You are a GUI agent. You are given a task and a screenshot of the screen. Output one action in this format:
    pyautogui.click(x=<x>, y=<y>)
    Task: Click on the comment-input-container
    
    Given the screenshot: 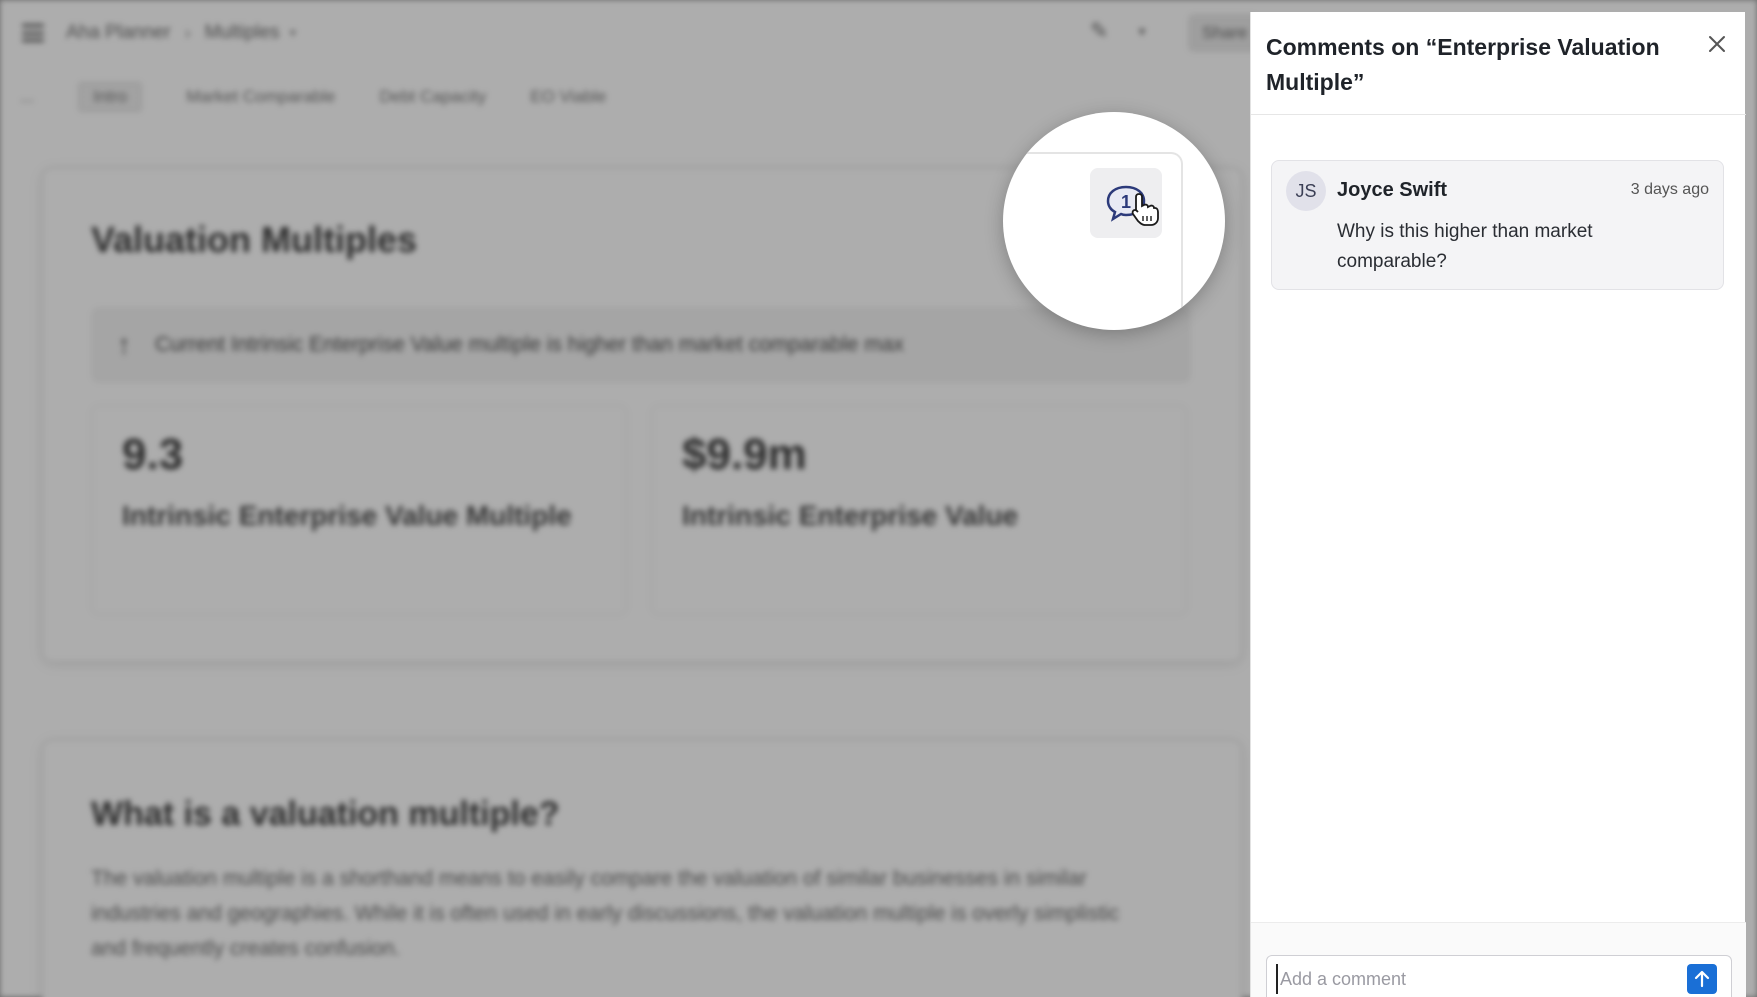 What is the action you would take?
    pyautogui.click(x=1499, y=976)
    